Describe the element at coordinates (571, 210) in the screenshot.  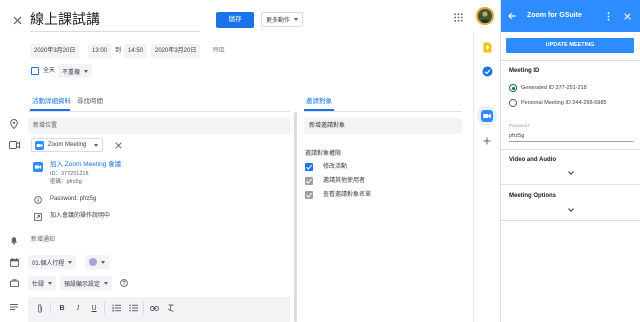
I see `expand-meeting-options-icon` at that location.